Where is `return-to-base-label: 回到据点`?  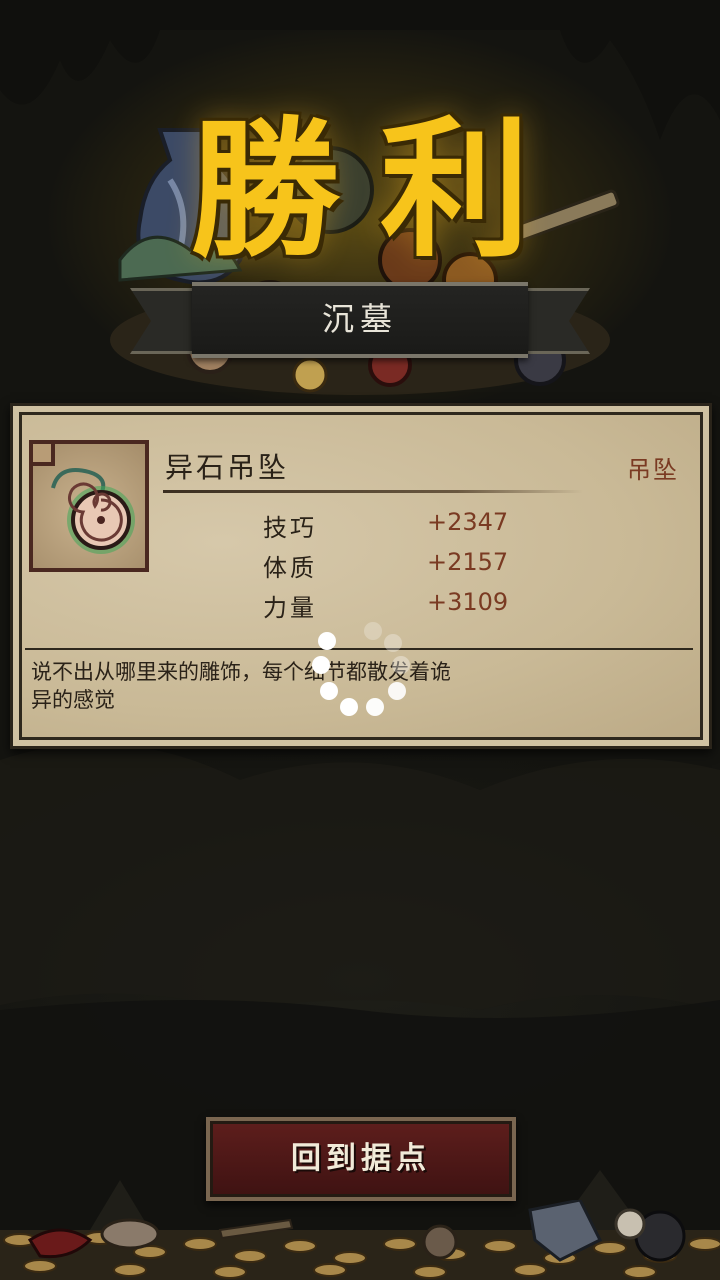 return-to-base-label: 回到据点 is located at coordinates (361, 1158).